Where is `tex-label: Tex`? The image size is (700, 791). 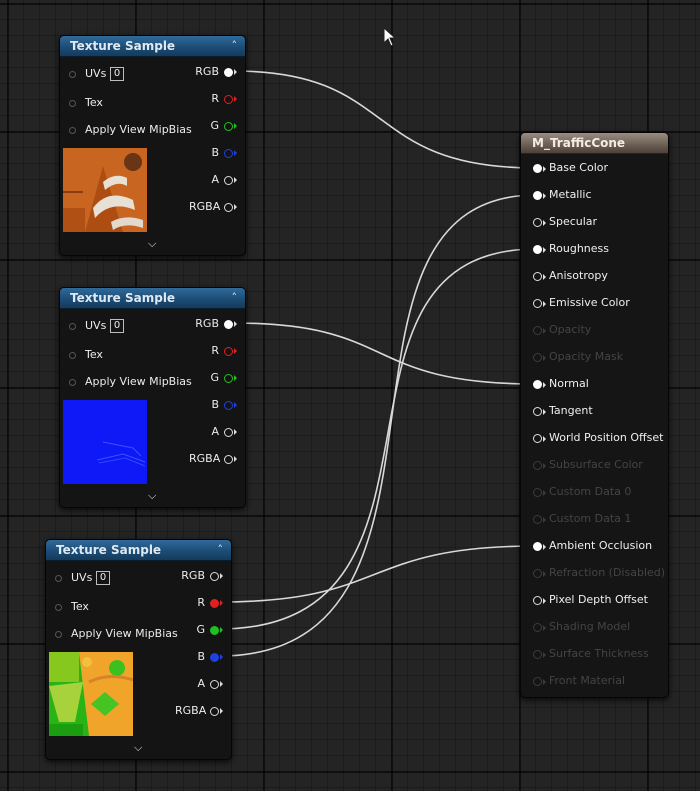
tex-label: Tex is located at coordinates (94, 102).